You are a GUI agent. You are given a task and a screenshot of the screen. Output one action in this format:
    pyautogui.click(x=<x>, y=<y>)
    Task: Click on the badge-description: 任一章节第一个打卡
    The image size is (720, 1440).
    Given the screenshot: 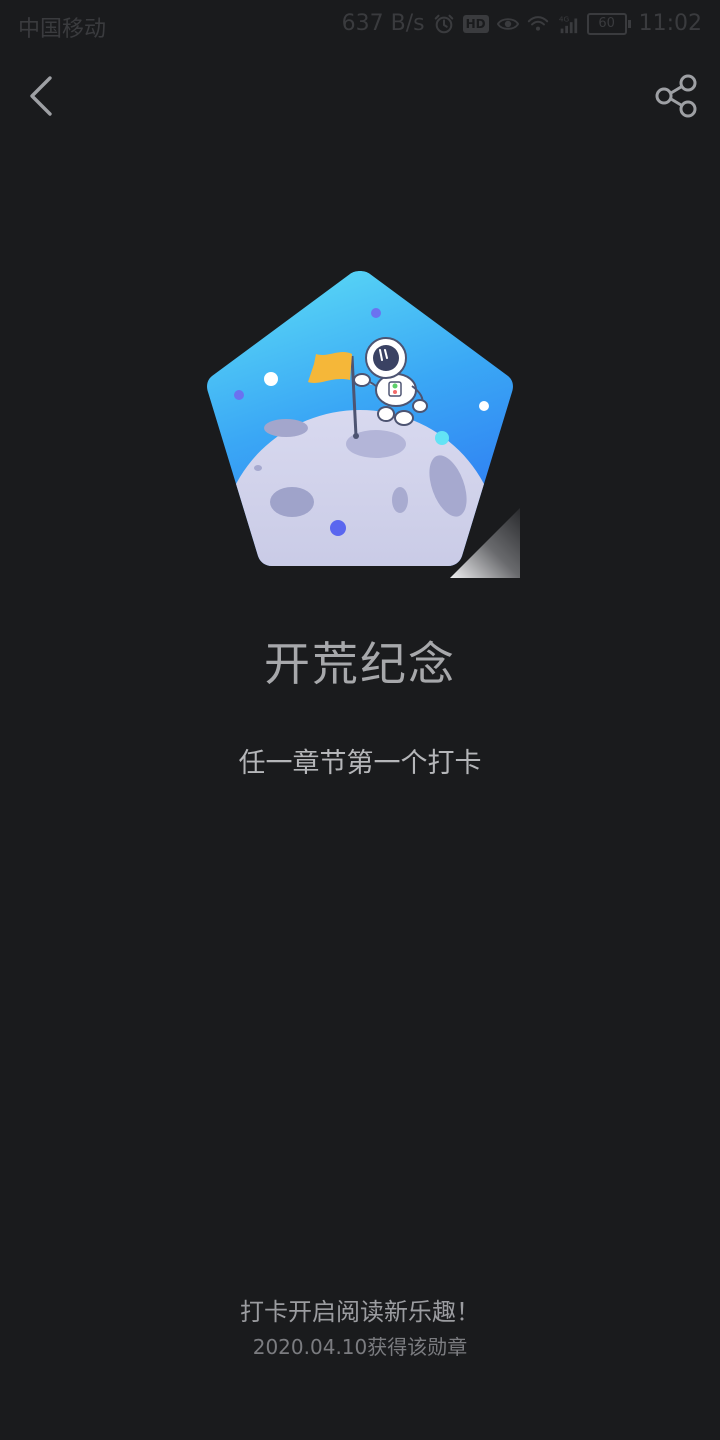 What is the action you would take?
    pyautogui.click(x=360, y=763)
    